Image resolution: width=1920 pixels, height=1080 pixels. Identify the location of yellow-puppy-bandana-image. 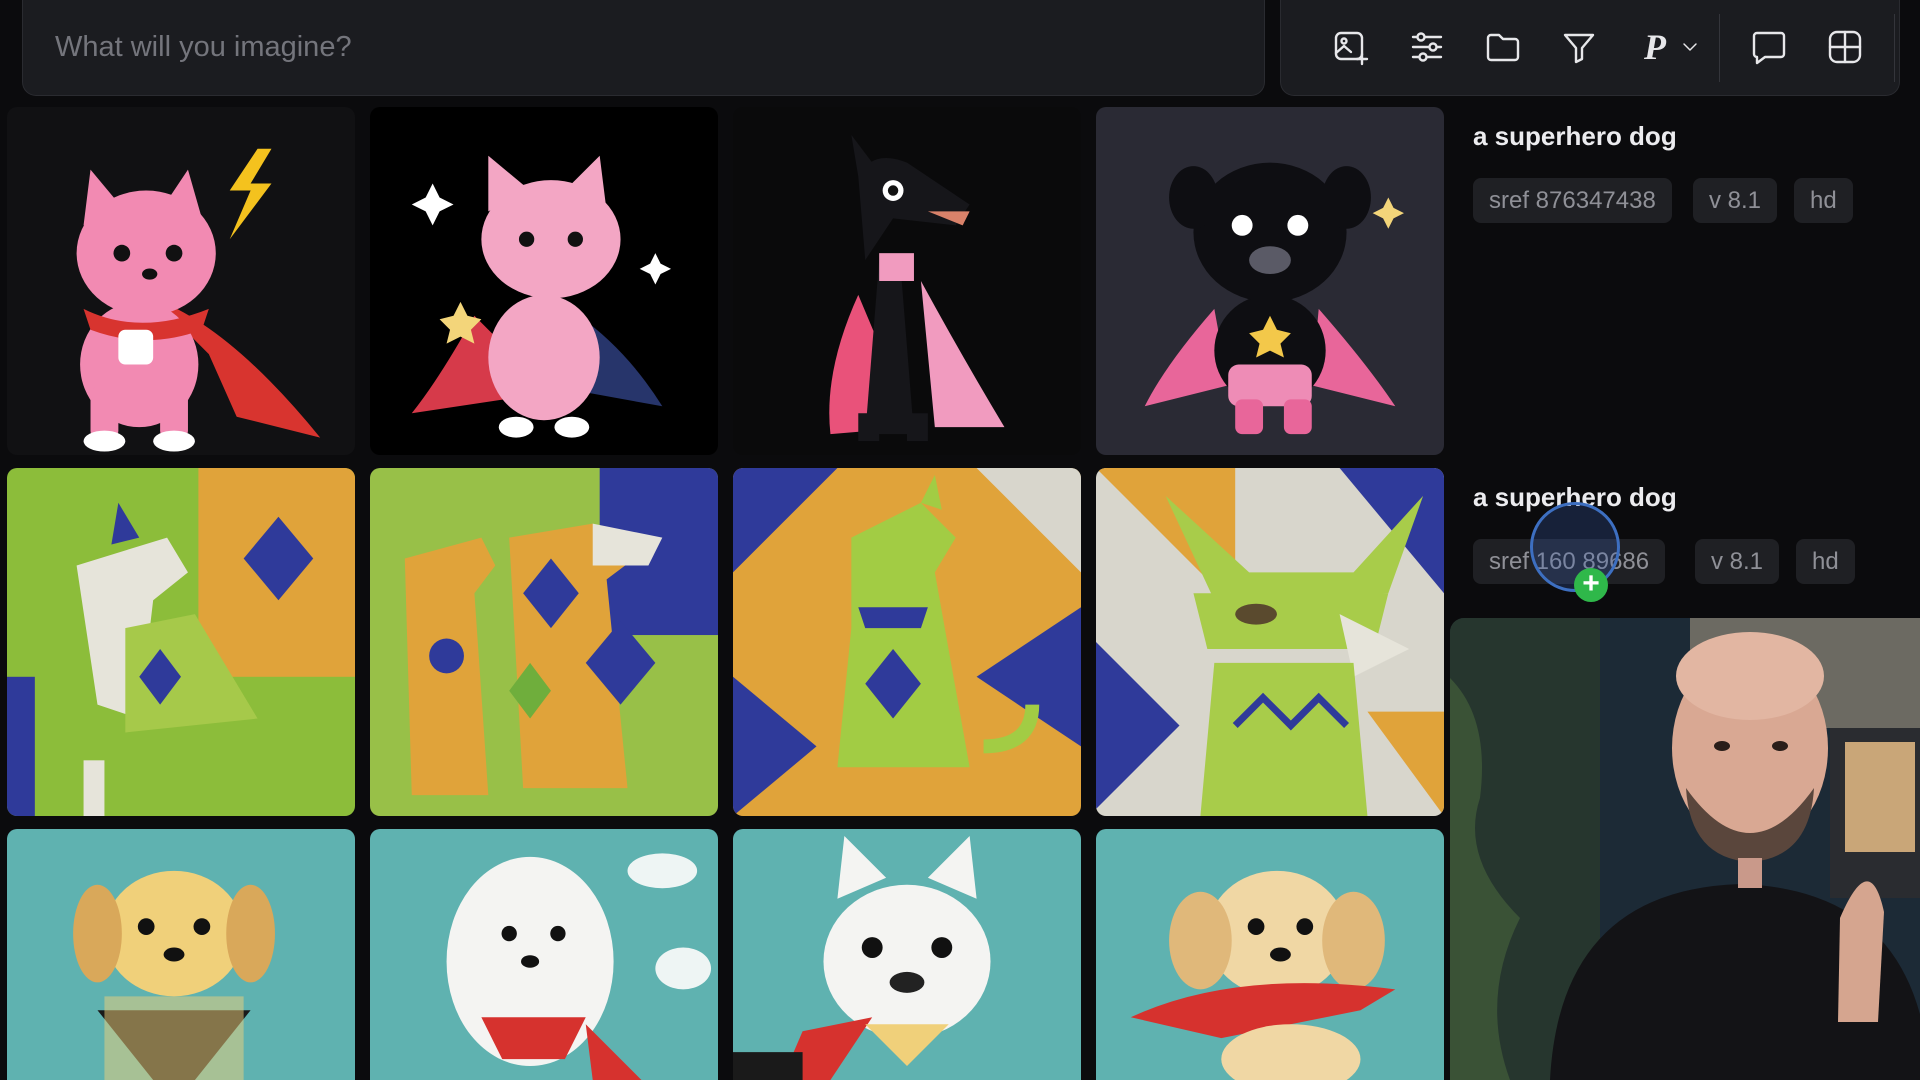
(181, 954).